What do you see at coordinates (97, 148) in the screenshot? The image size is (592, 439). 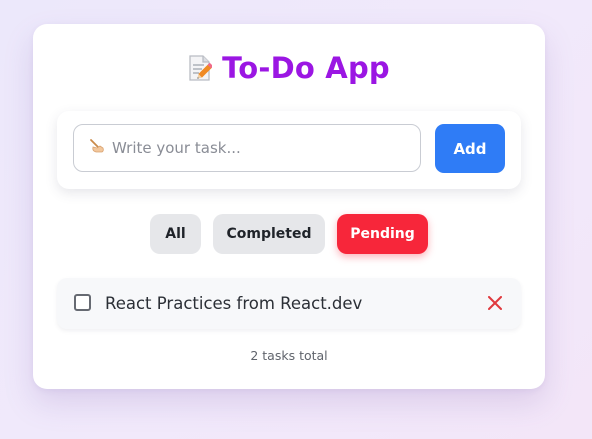 I see `writing-hand-icon` at bounding box center [97, 148].